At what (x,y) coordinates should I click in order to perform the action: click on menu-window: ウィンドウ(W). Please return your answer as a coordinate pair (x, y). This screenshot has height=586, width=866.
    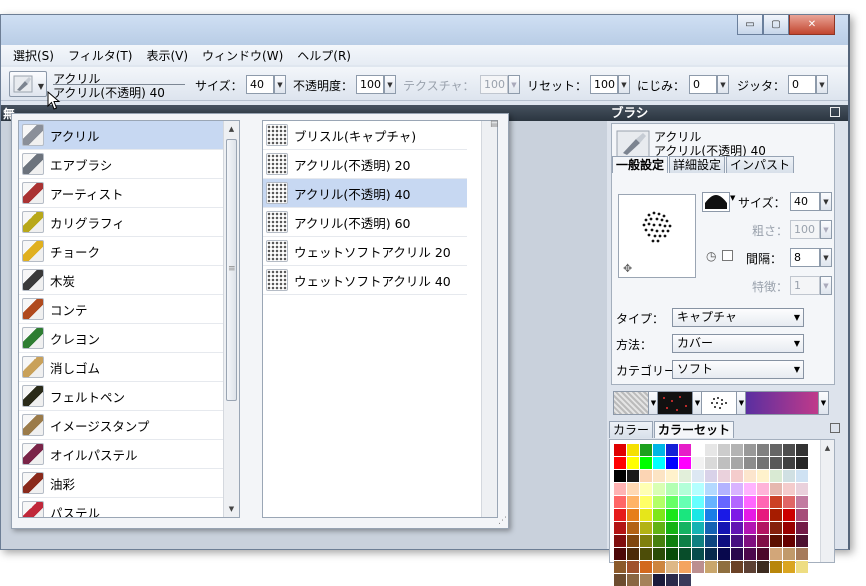
    Looking at the image, I should click on (242, 55).